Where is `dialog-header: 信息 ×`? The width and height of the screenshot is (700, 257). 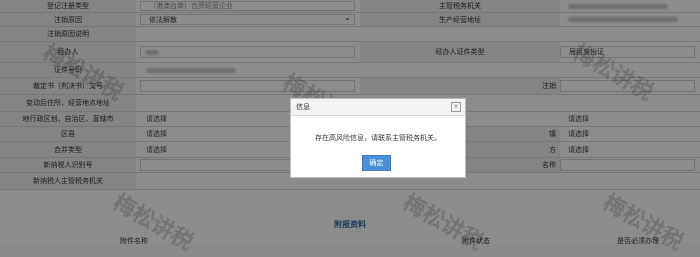
dialog-header: 信息 × is located at coordinates (378, 107).